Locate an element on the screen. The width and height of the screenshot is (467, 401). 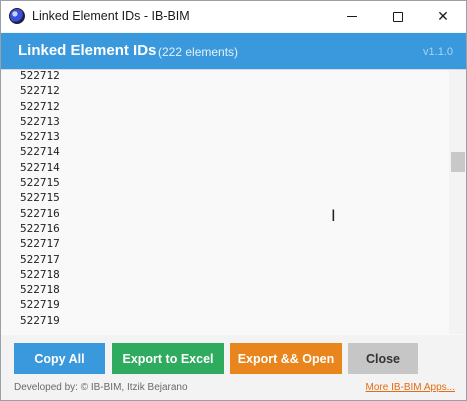
copy-all-button: Copy All is located at coordinates (59, 358).